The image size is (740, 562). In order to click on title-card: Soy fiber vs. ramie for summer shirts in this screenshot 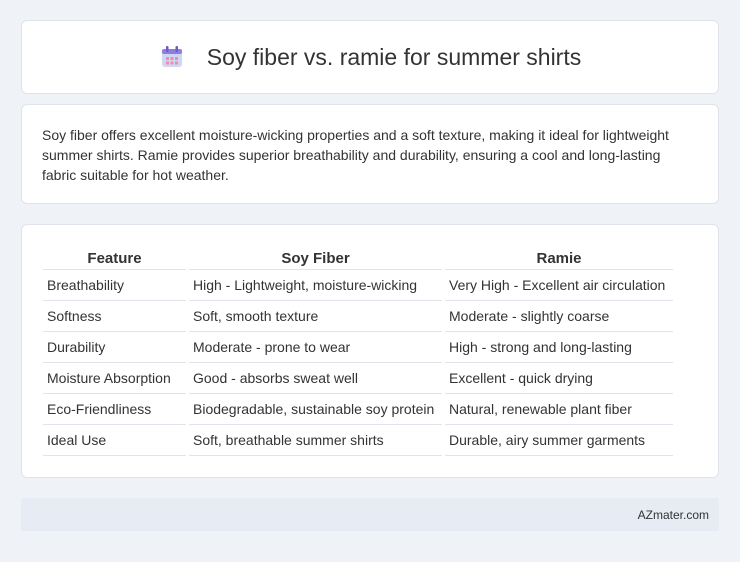, I will do `click(370, 57)`.